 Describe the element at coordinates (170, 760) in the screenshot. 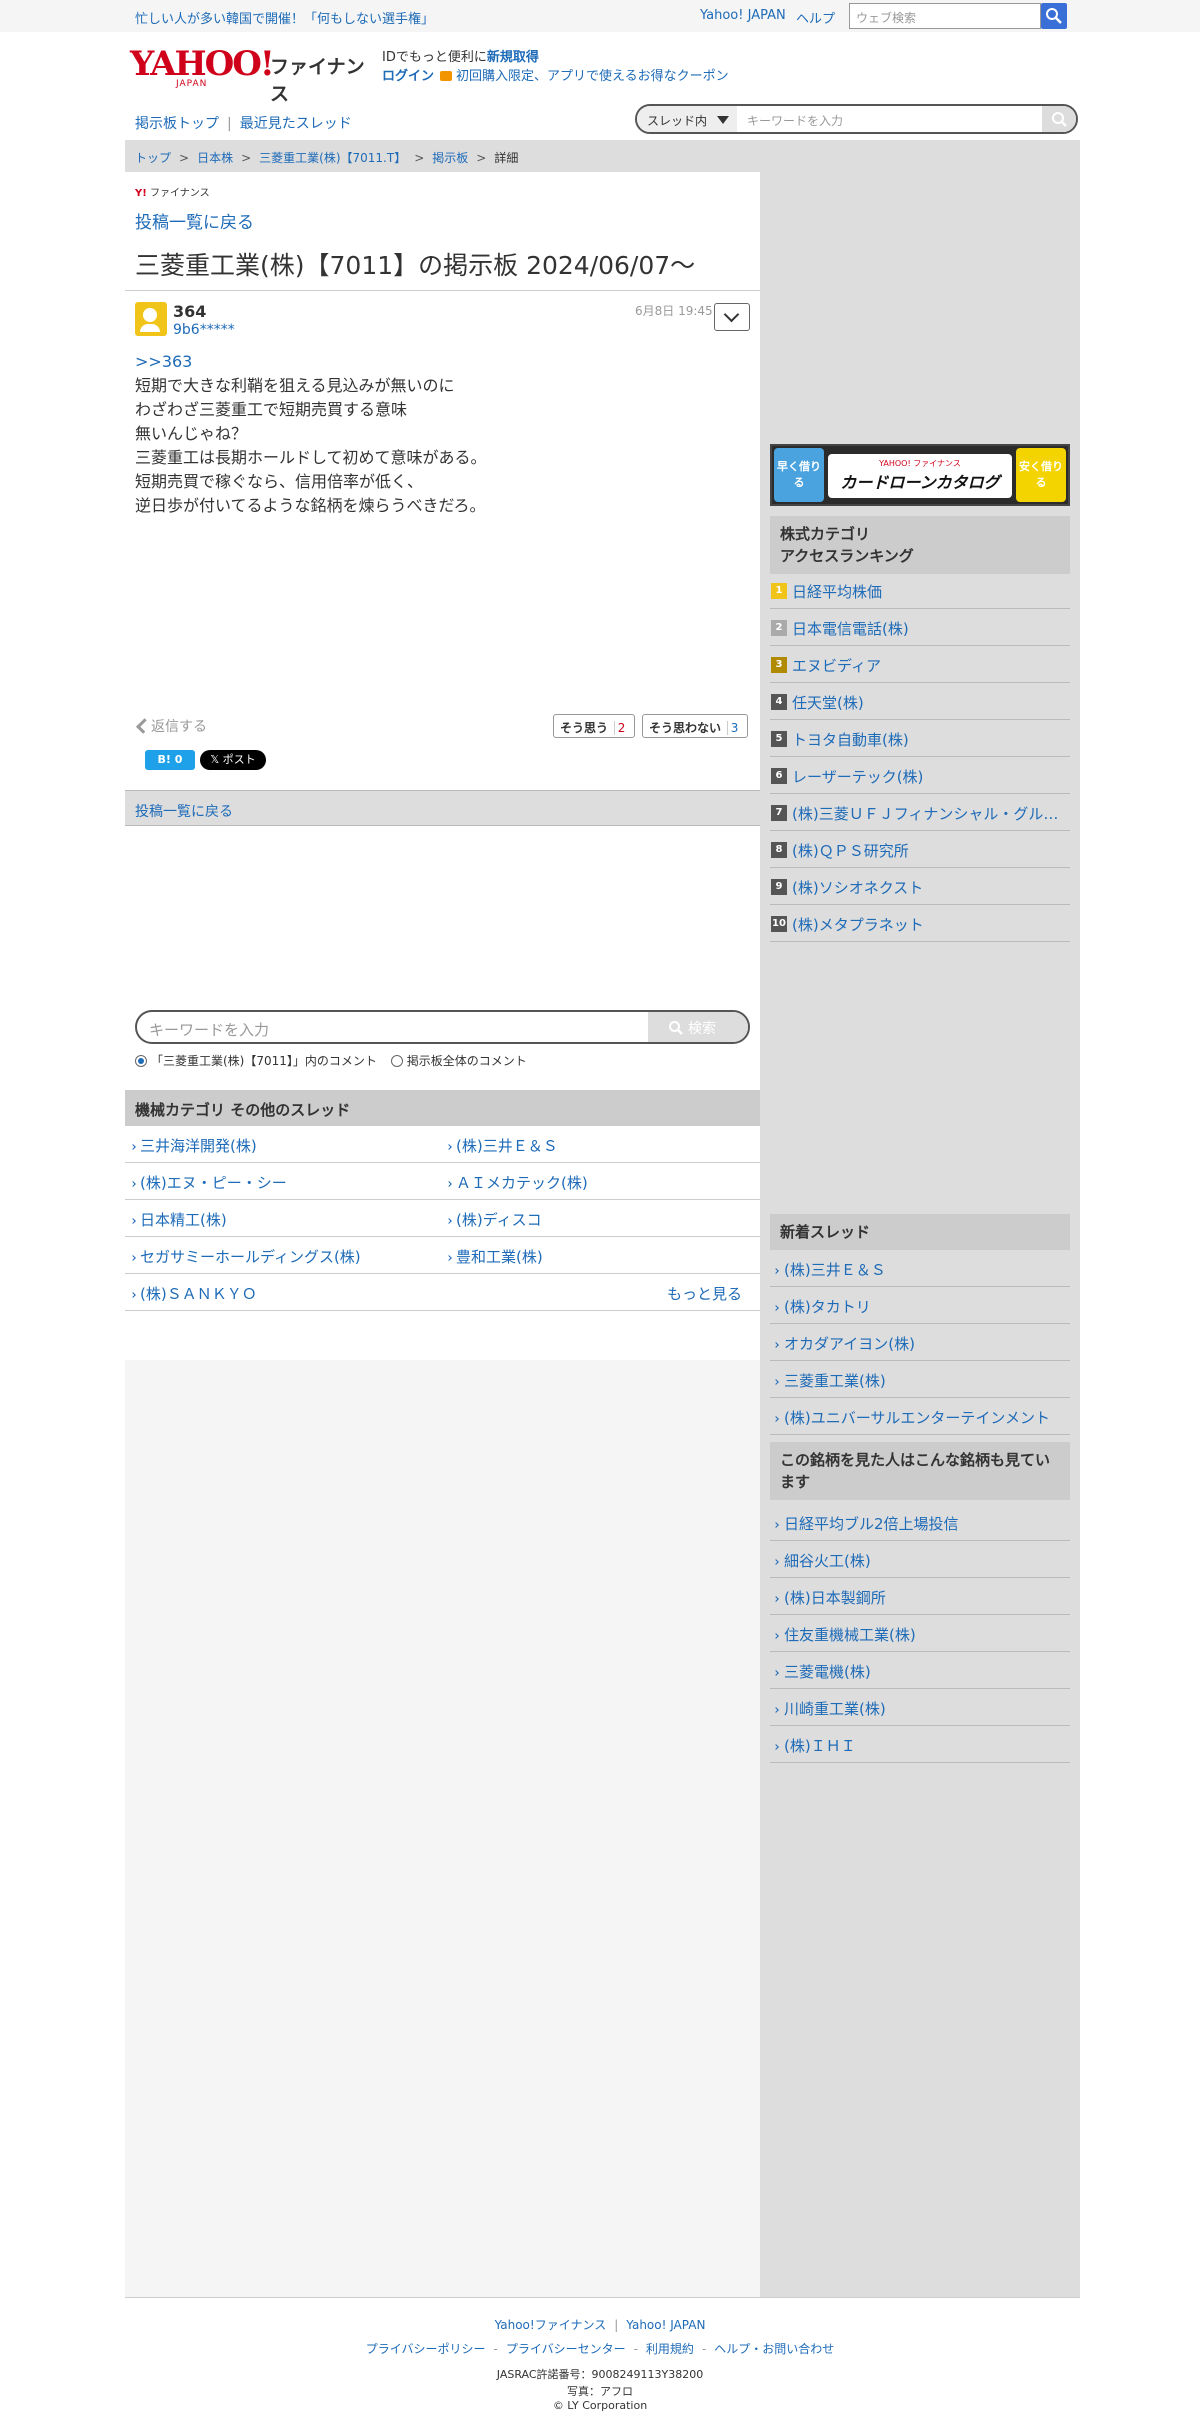

I see `hatena-bookmark-button: B! 0` at that location.